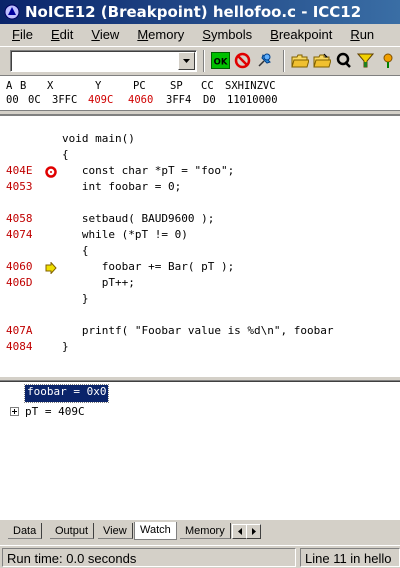  Describe the element at coordinates (155, 531) in the screenshot. I see `tab-watch: Watch` at that location.